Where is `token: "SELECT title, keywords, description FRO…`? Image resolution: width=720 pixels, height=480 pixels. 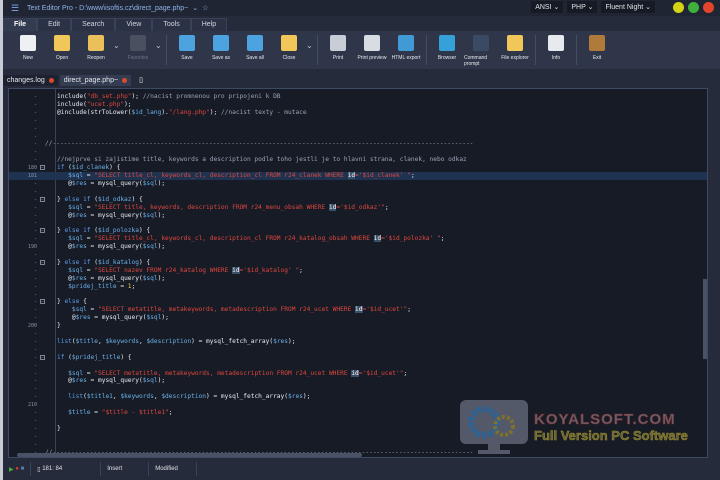
token: "SELECT title, keywords, description FRO… is located at coordinates (211, 207).